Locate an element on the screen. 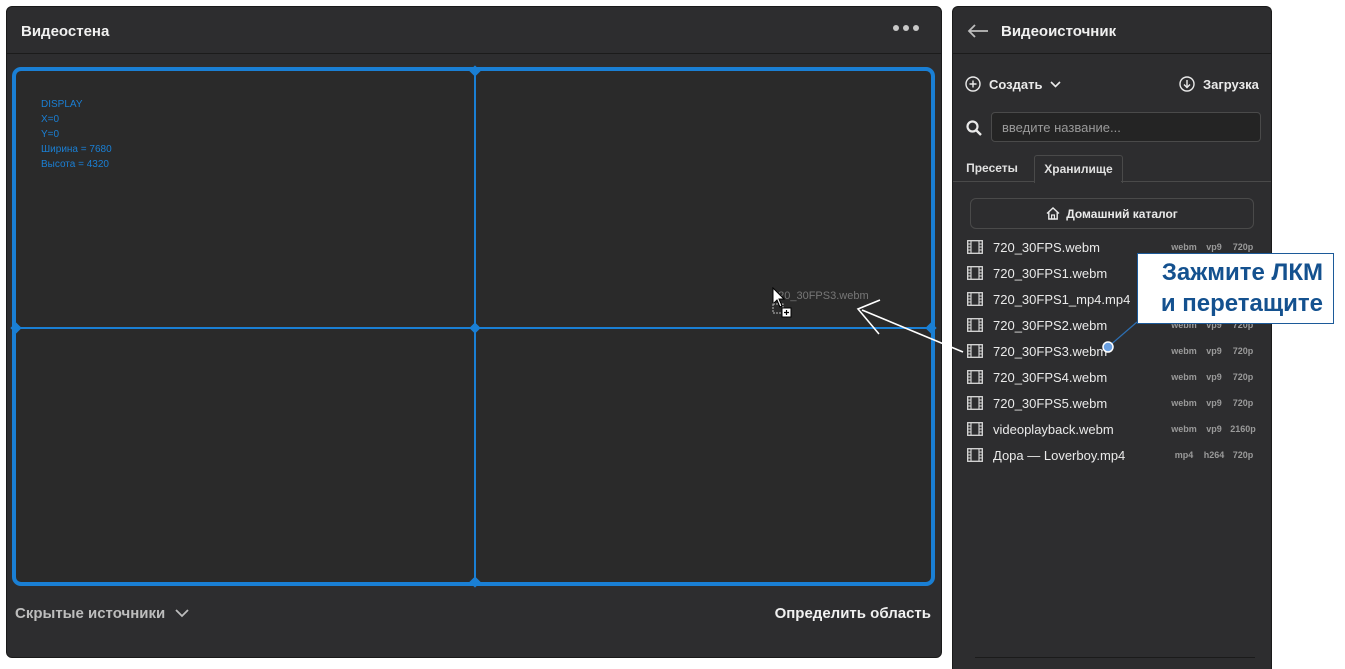  instruction-callout: Зажмите ЛКМ и перетащите is located at coordinates (1235, 288).